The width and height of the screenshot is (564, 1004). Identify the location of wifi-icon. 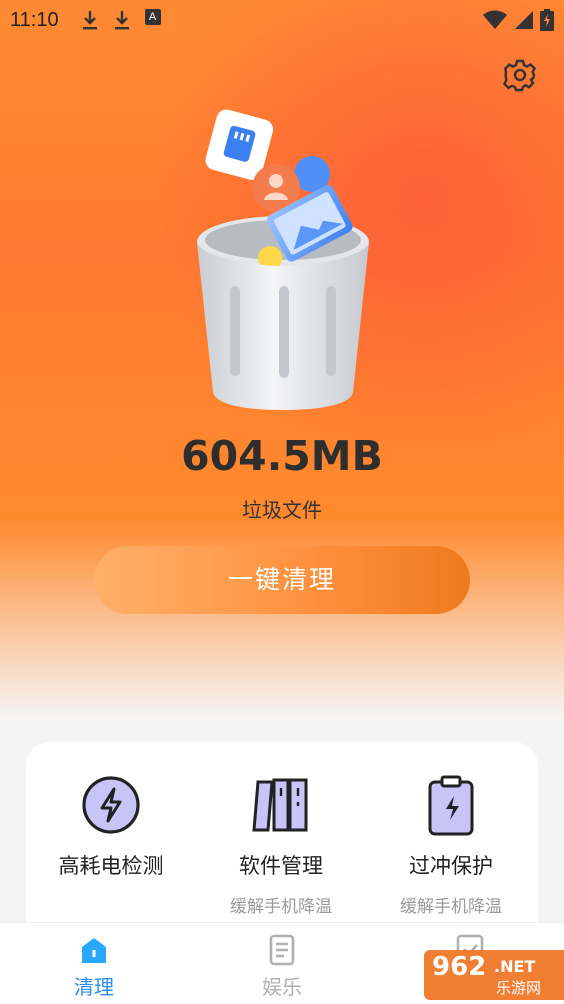
(495, 19).